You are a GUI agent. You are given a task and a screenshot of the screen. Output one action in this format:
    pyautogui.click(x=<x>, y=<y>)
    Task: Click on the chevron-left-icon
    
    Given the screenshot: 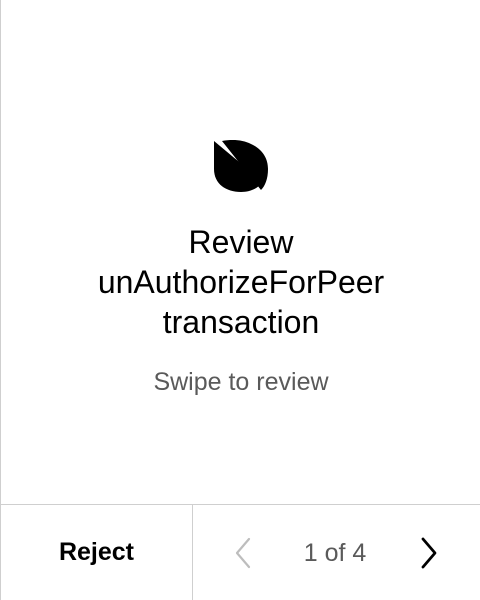 What is the action you would take?
    pyautogui.click(x=243, y=553)
    